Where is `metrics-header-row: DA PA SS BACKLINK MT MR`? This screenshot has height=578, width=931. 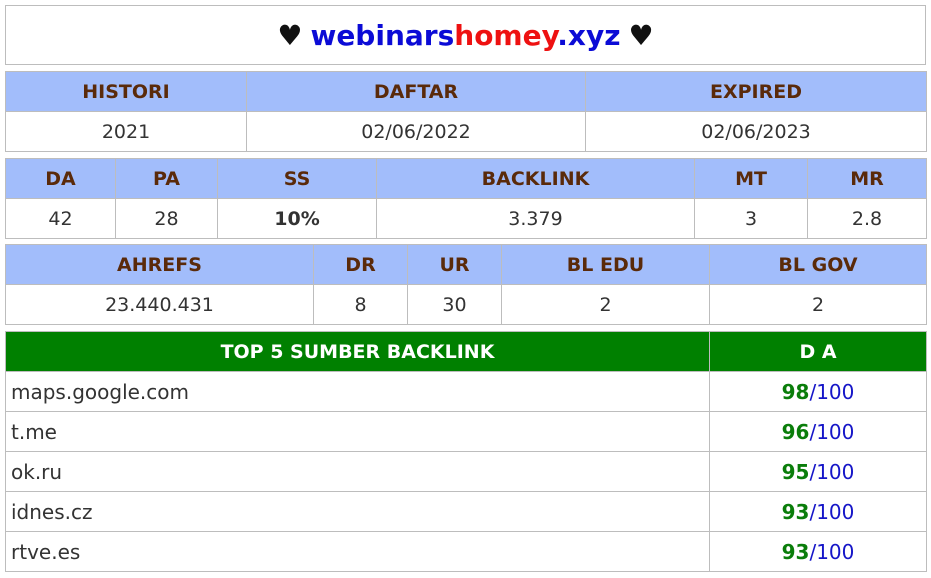
metrics-header-row: DA PA SS BACKLINK MT MR is located at coordinates (466, 178).